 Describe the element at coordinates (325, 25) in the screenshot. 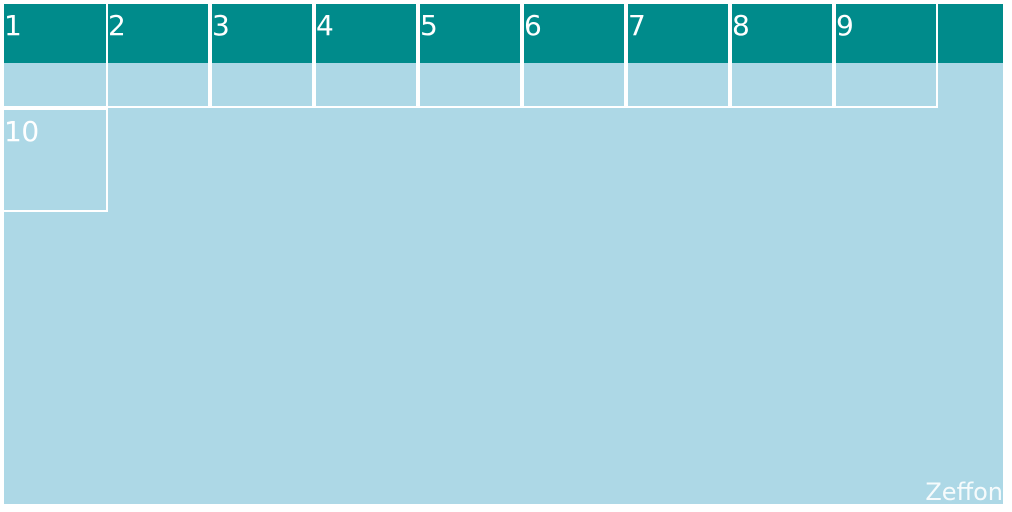

I see `tile-label: 4` at that location.